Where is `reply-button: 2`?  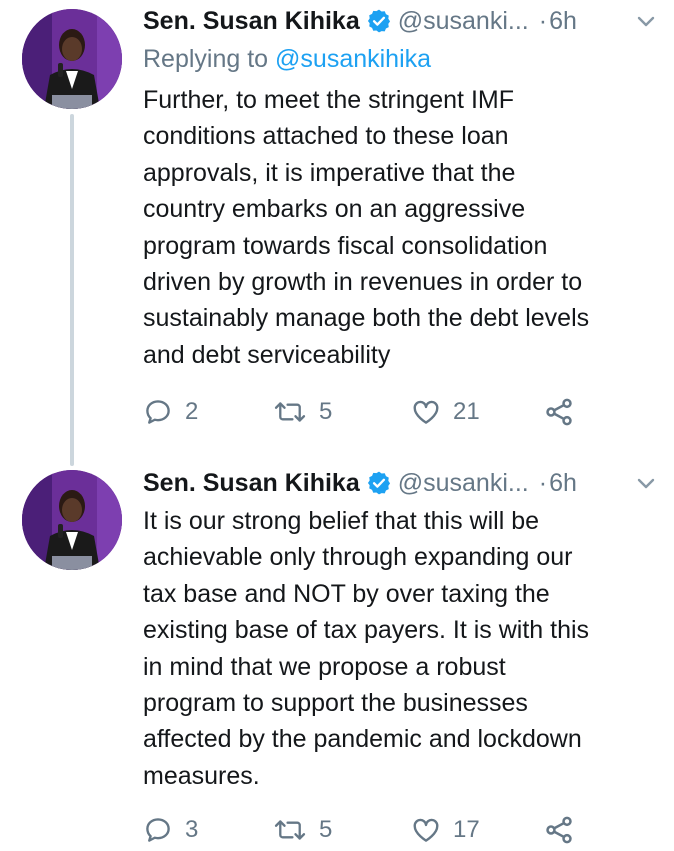
reply-button: 2 is located at coordinates (170, 412).